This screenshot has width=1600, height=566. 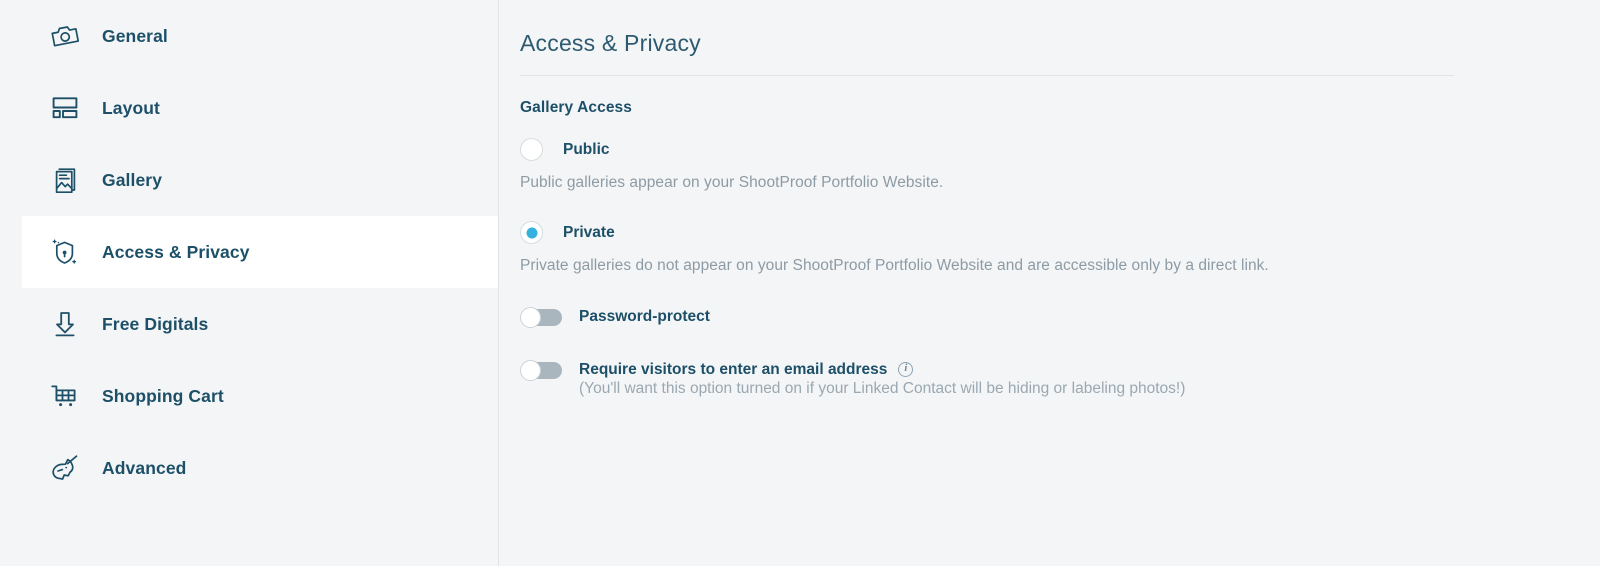 I want to click on sidebar-item-free-digitals: Free Digitals, so click(x=260, y=324).